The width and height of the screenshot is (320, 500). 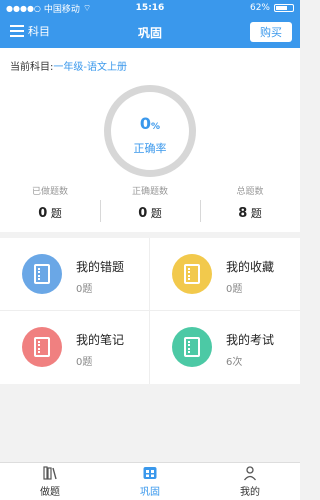 I want to click on stat-done: 已做题数 0 题, so click(x=50, y=204).